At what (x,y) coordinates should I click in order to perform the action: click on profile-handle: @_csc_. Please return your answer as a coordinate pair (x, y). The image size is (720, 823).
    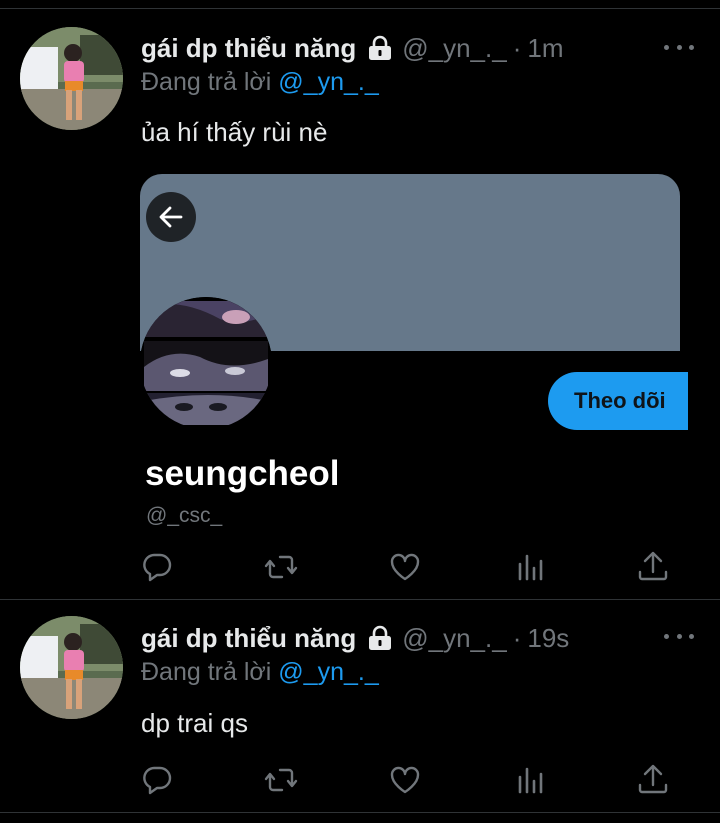
    Looking at the image, I should click on (184, 515).